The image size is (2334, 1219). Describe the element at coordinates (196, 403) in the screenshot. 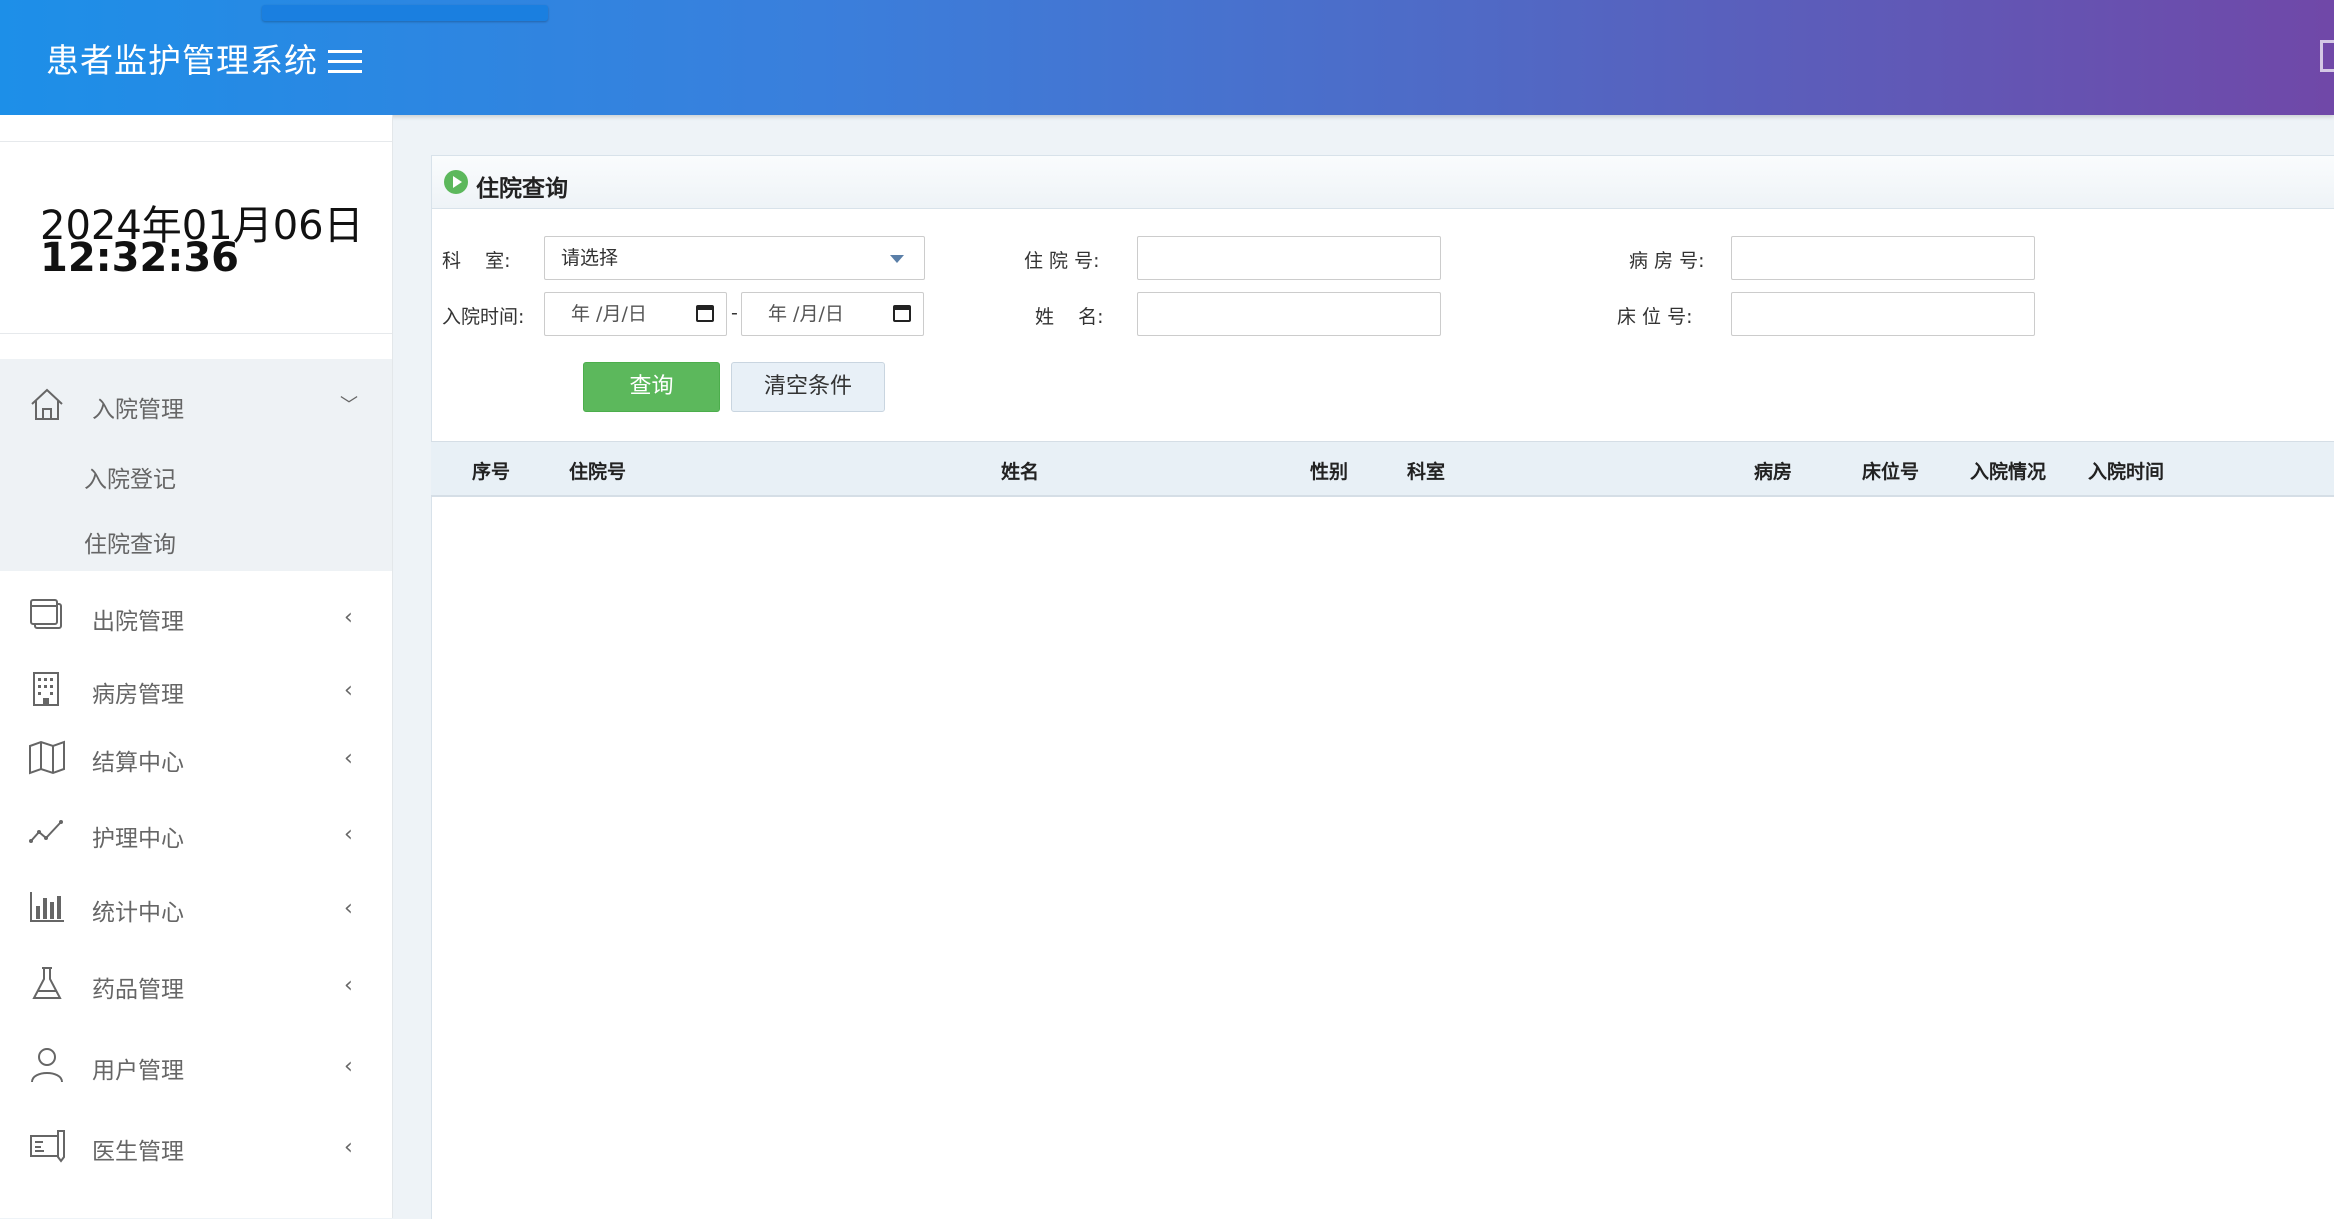

I see `sidebar-item-admission: 入院管理 ﹀` at that location.